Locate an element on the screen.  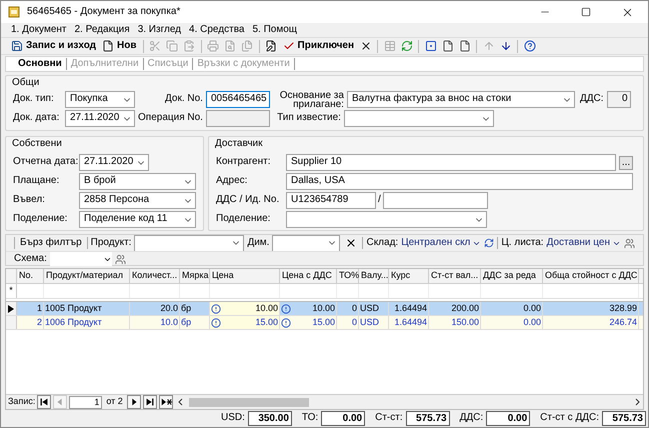
field-label: Ст-ст с ДДС: is located at coordinates (569, 418).